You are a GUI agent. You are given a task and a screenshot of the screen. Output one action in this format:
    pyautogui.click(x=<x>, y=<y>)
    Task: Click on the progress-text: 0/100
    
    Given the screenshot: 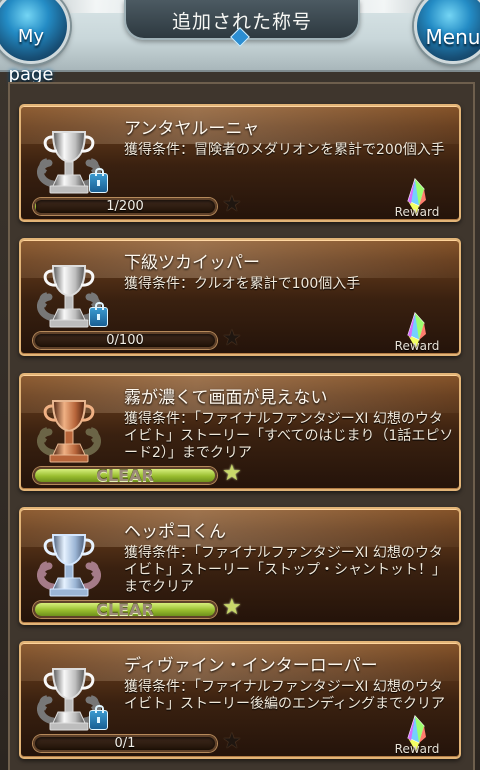 What is the action you would take?
    pyautogui.click(x=125, y=340)
    